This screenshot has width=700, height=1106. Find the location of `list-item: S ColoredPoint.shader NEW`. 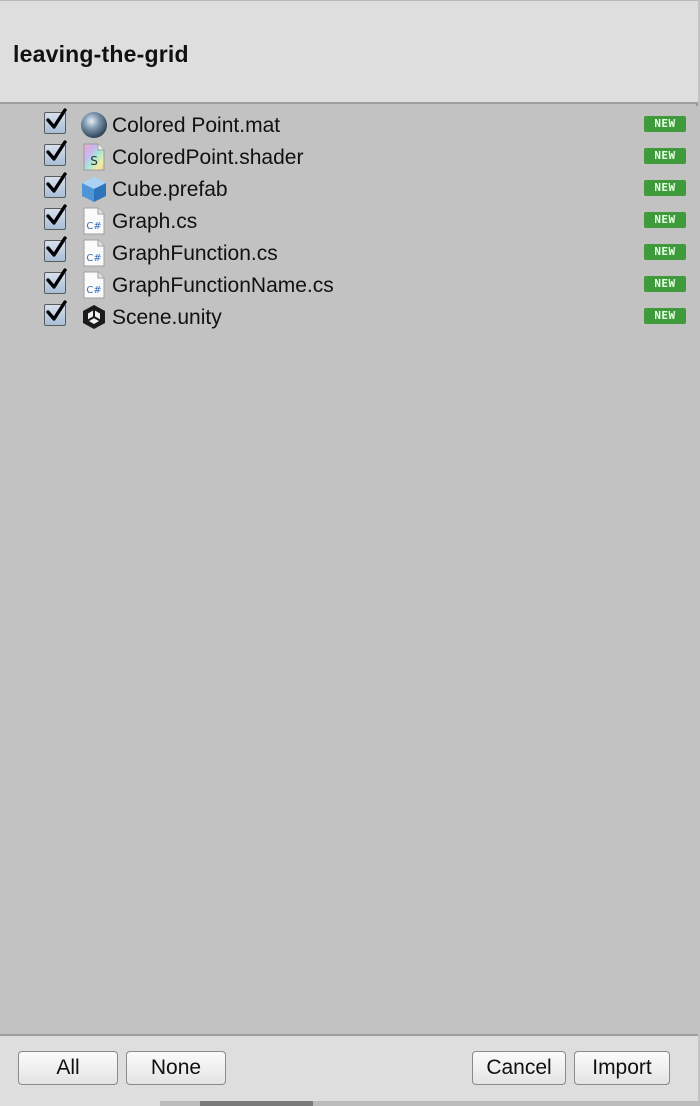

list-item: S ColoredPoint.shader NEW is located at coordinates (349, 156).